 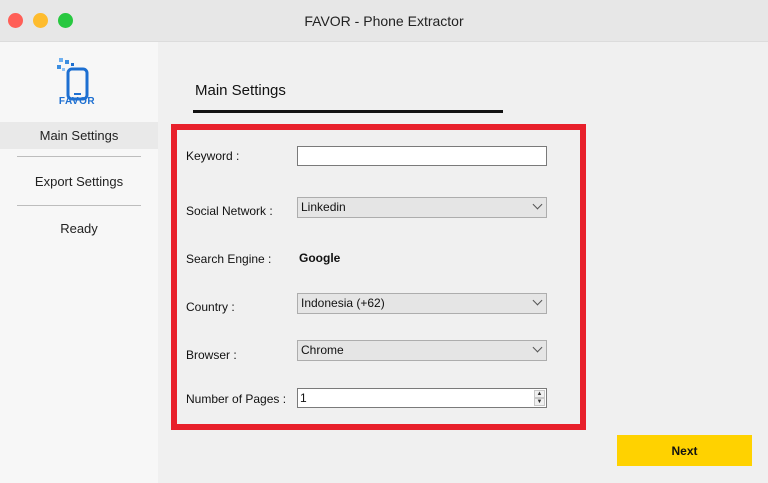 What do you see at coordinates (320, 258) in the screenshot?
I see `search-engine-value: Google` at bounding box center [320, 258].